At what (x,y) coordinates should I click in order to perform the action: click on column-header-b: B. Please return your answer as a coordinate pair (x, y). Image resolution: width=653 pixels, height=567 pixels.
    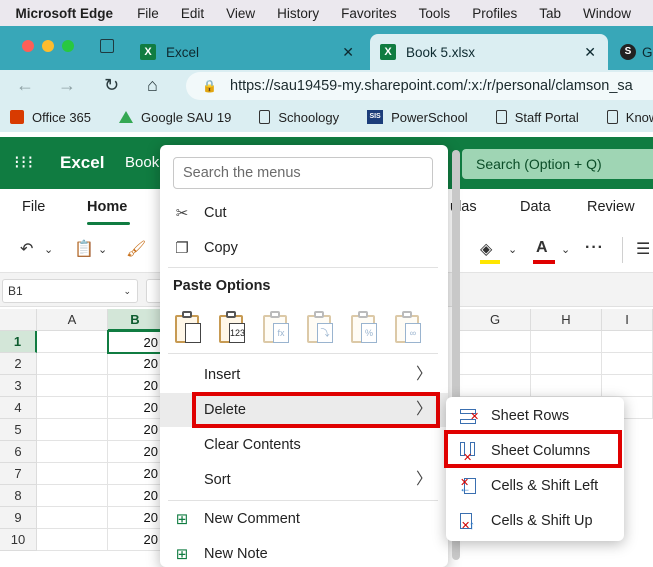
    Looking at the image, I should click on (135, 320).